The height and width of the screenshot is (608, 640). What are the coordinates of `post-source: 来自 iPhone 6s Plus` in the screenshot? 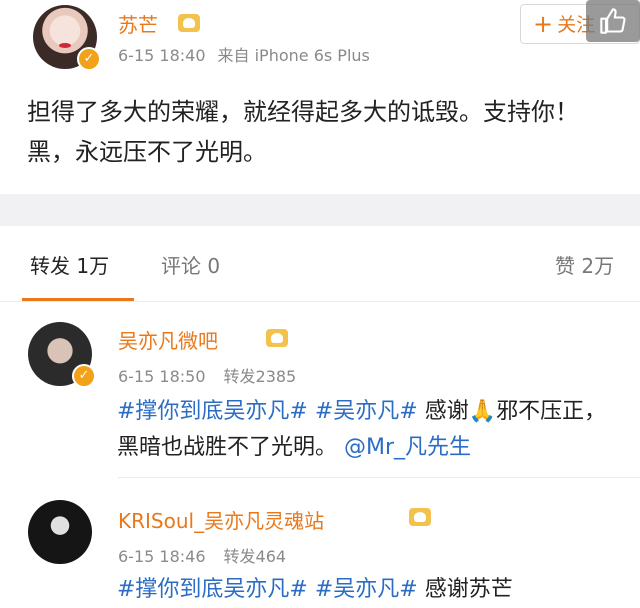 It's located at (293, 55).